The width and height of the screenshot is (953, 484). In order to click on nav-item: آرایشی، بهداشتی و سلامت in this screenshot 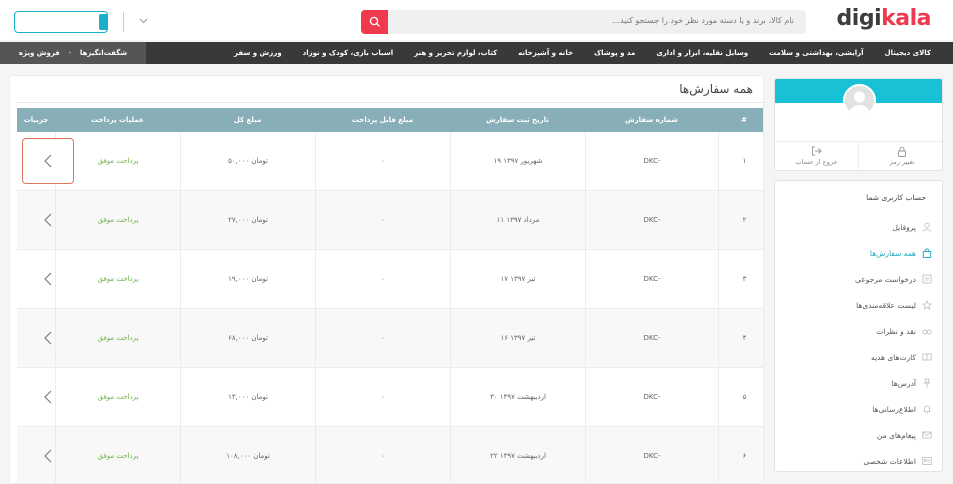, I will do `click(816, 53)`.